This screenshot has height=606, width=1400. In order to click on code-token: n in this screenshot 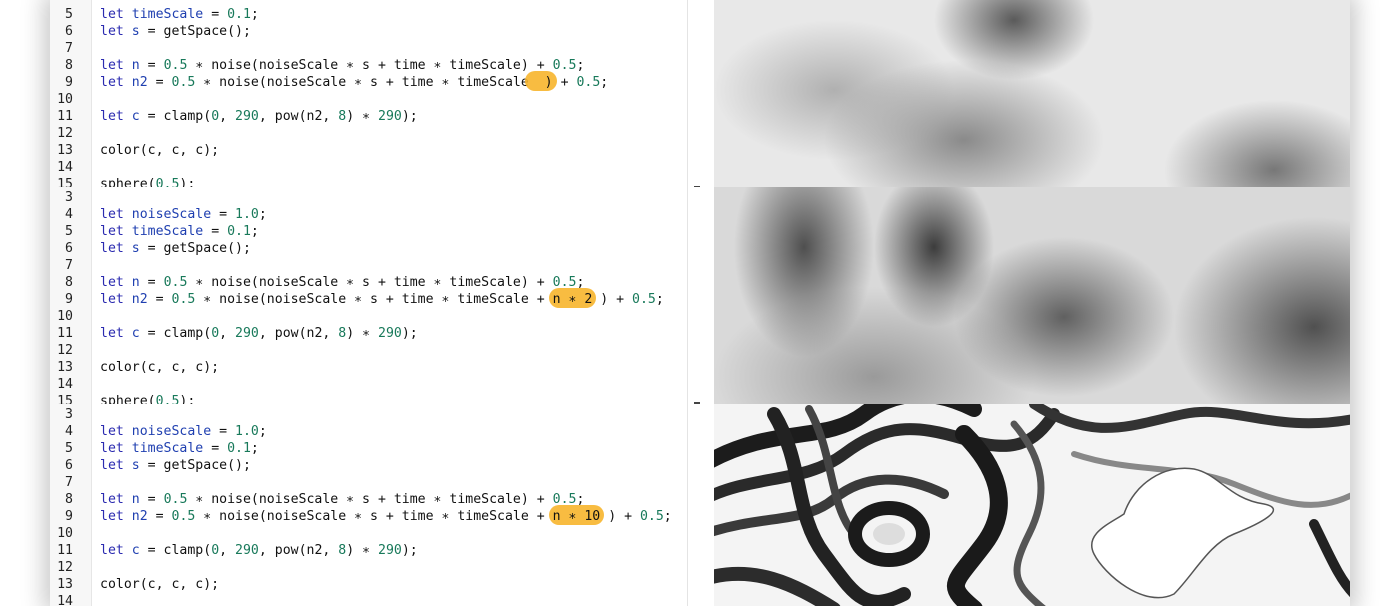, I will do `click(135, 65)`.